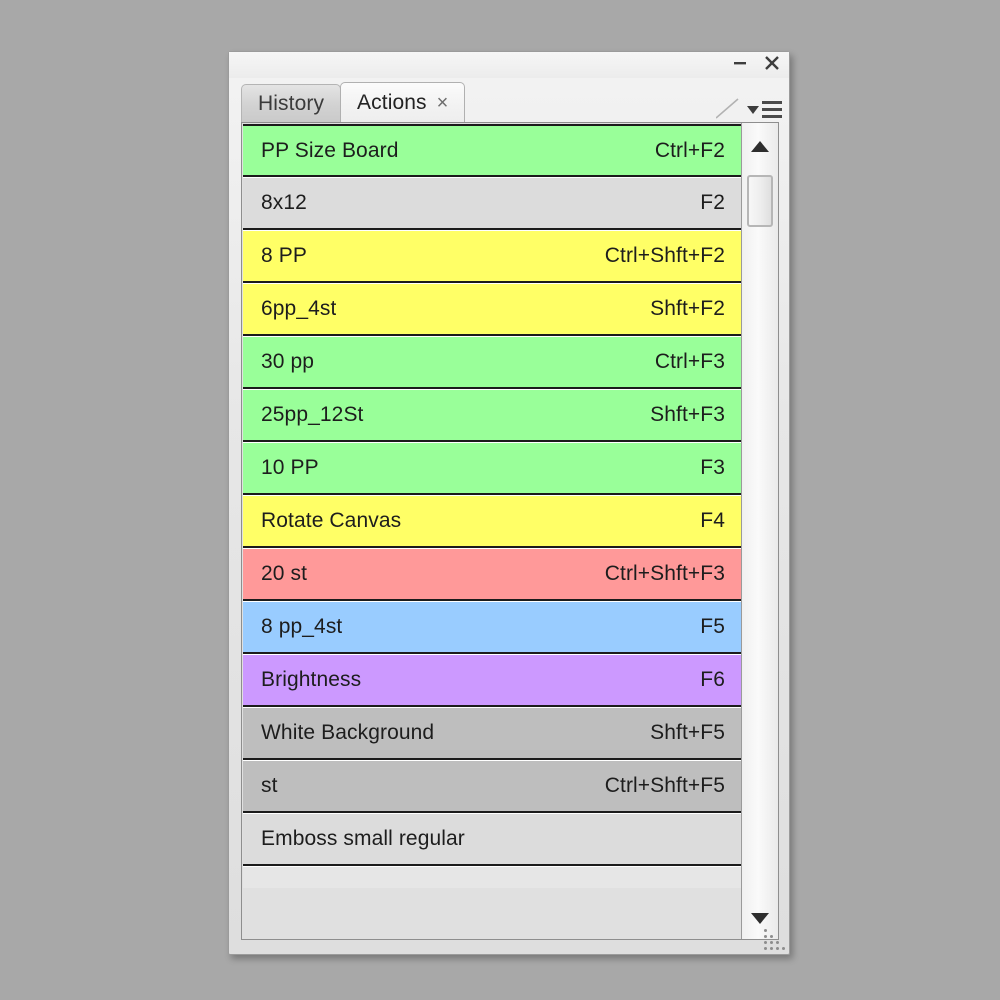  What do you see at coordinates (330, 150) in the screenshot?
I see `action-name: PP Size Board` at bounding box center [330, 150].